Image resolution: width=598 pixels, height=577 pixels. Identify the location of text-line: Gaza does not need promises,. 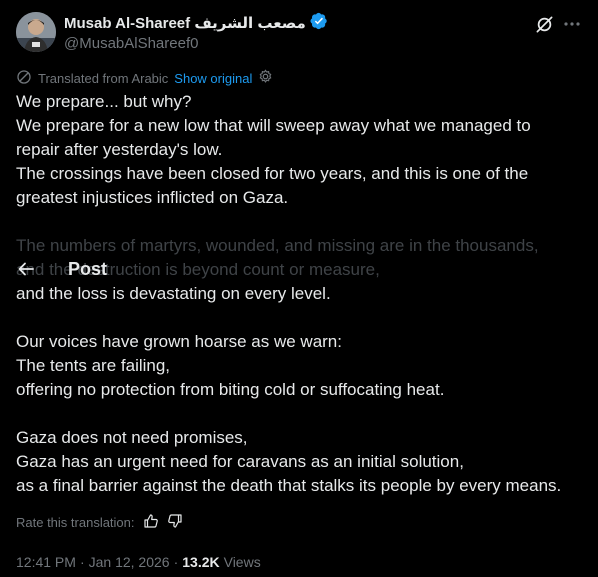
(132, 437).